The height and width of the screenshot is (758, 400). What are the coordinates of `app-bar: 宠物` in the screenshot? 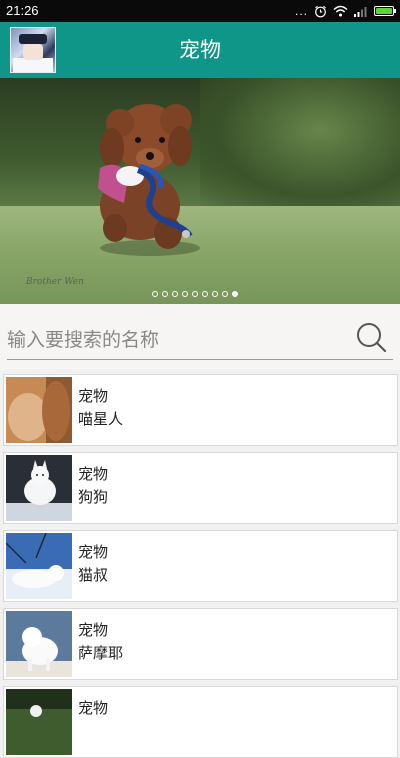 It's located at (200, 50).